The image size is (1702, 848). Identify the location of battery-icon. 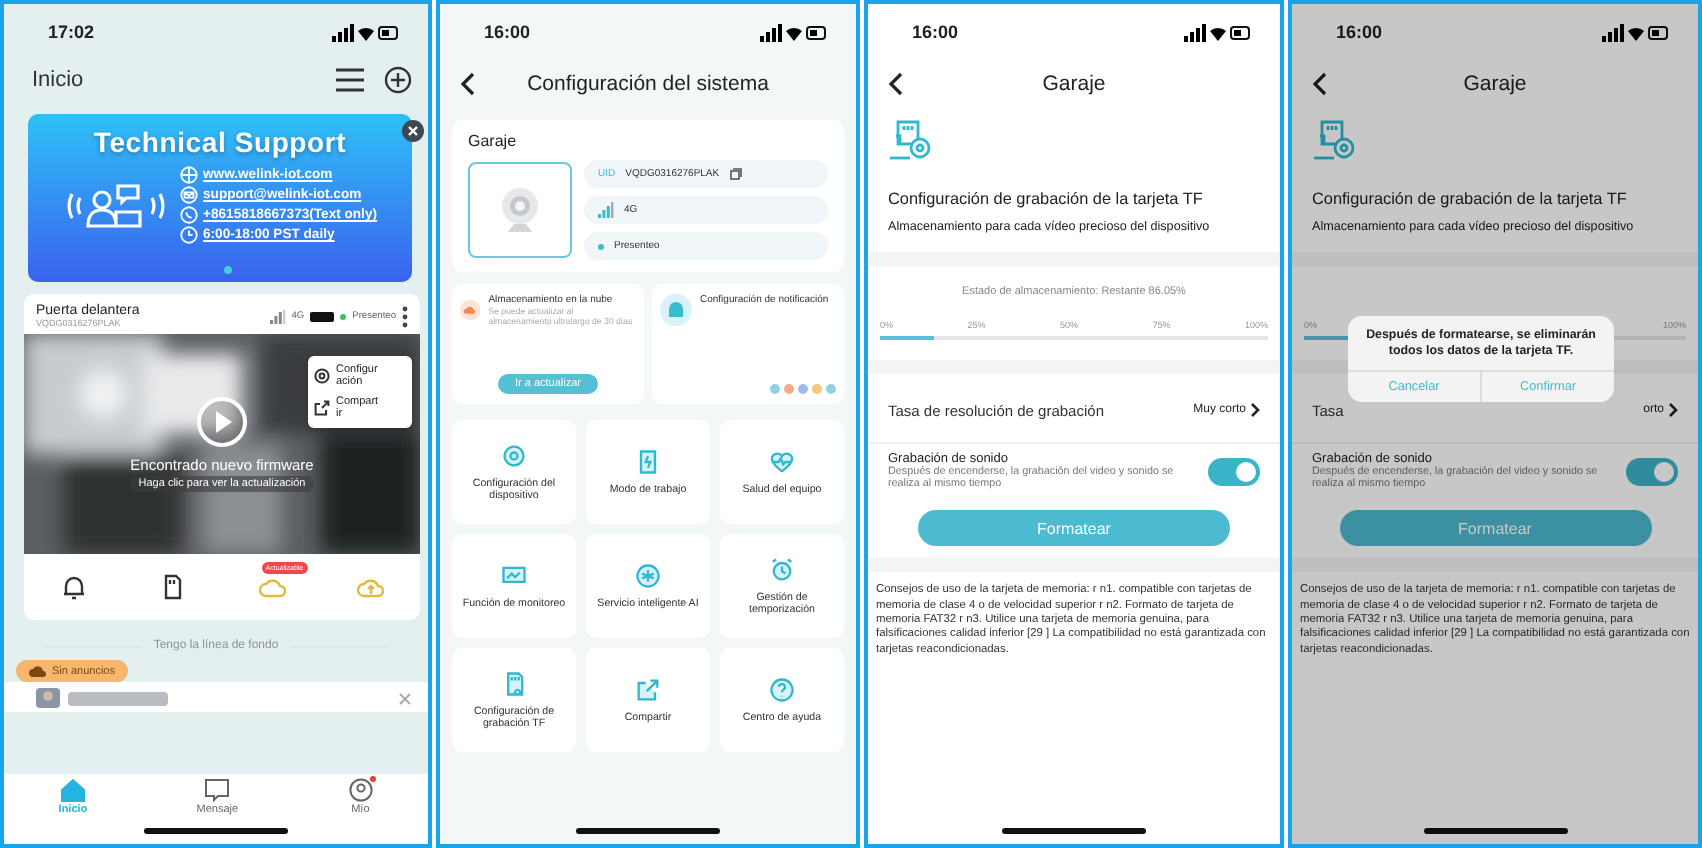
(322, 316).